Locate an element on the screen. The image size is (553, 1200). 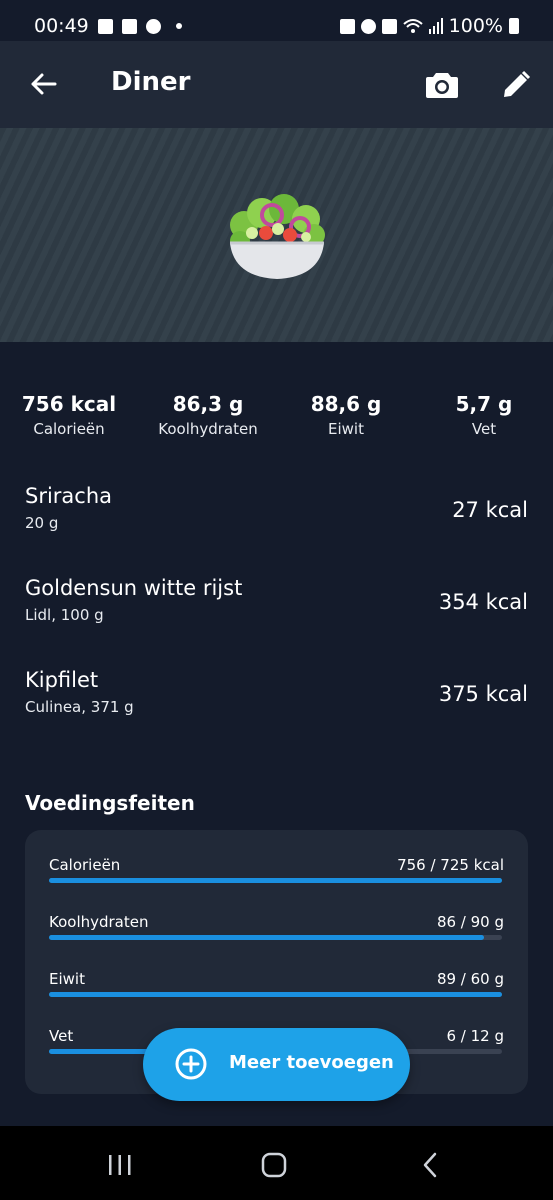
back-button is located at coordinates (43, 84).